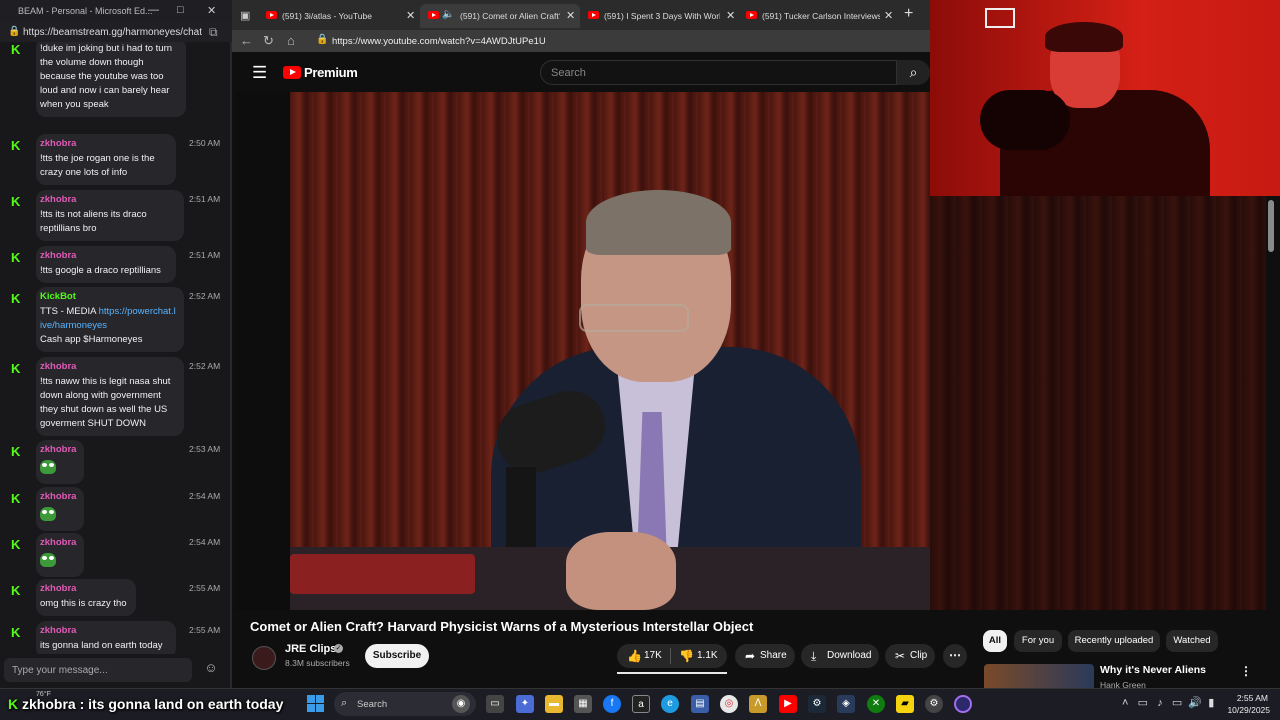 This screenshot has height=720, width=1280. Describe the element at coordinates (908, 14) in the screenshot. I see `new-tab-icon: +` at that location.